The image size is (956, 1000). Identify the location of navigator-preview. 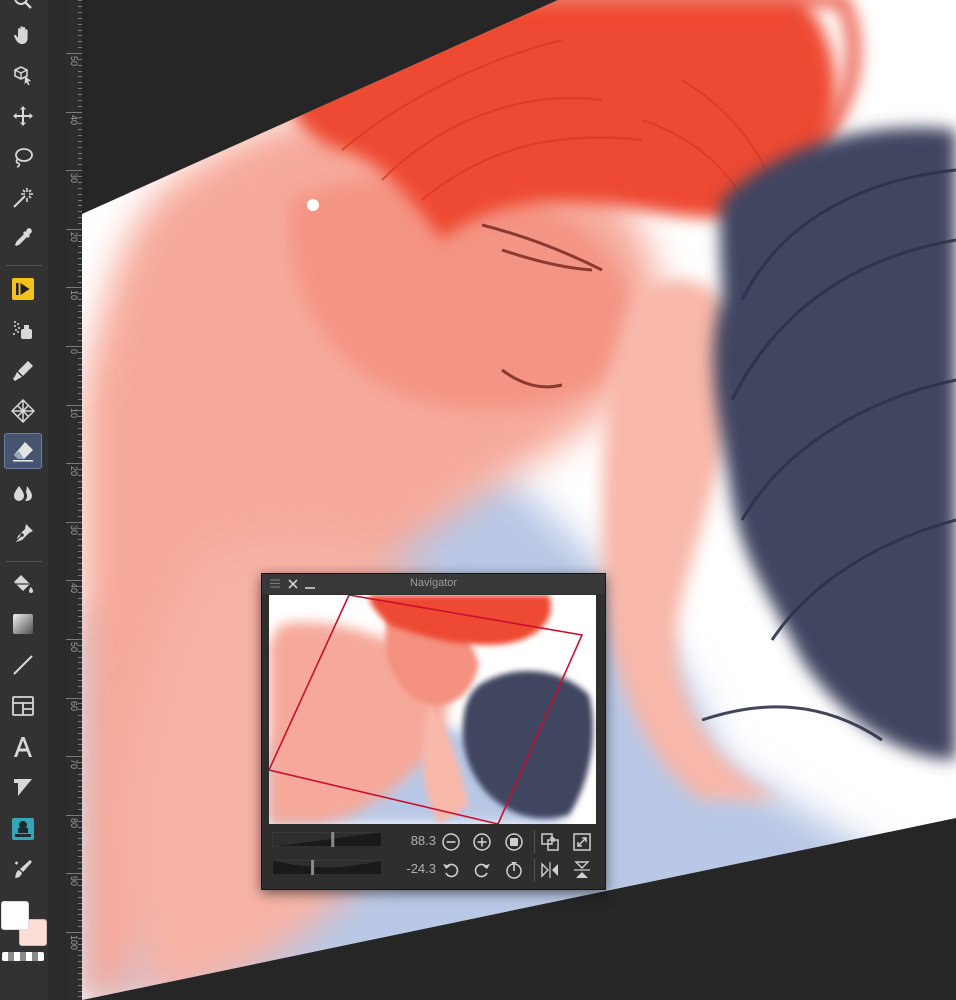
(432, 709).